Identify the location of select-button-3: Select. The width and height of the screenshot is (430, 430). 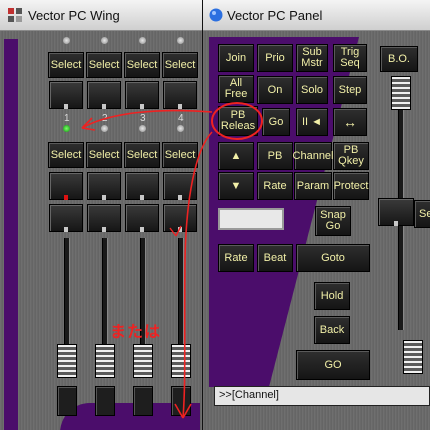
(142, 155).